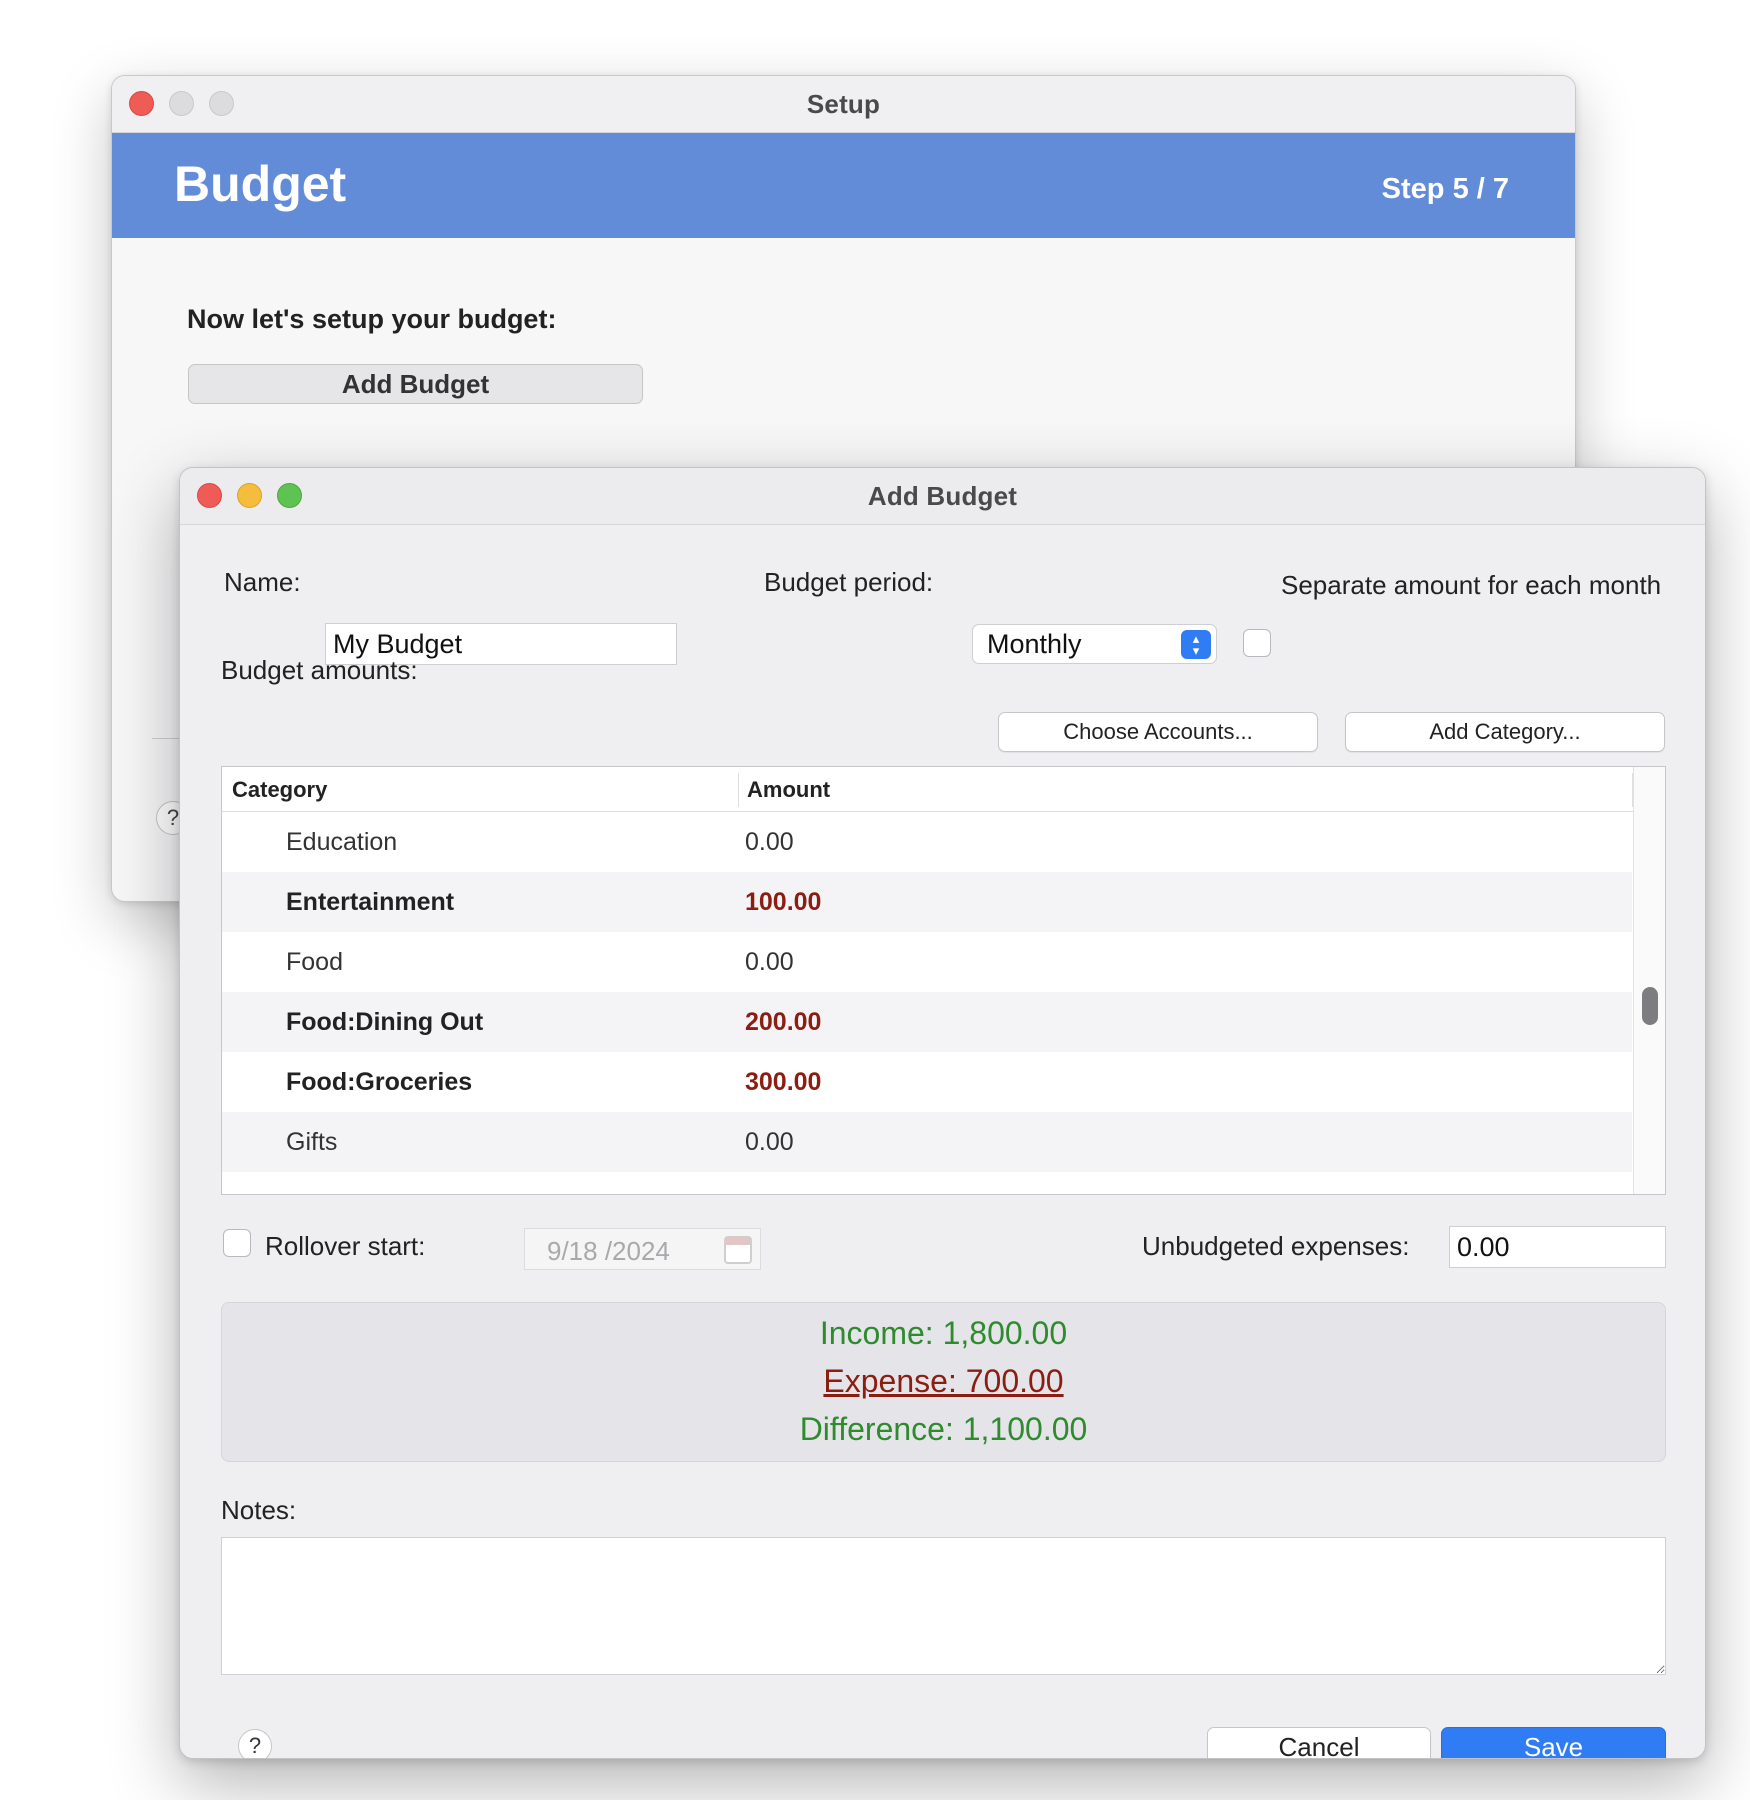 The image size is (1750, 1800). Describe the element at coordinates (1276, 1246) in the screenshot. I see `unbudgeted-expenses-label: Unbudgeted expenses:` at that location.